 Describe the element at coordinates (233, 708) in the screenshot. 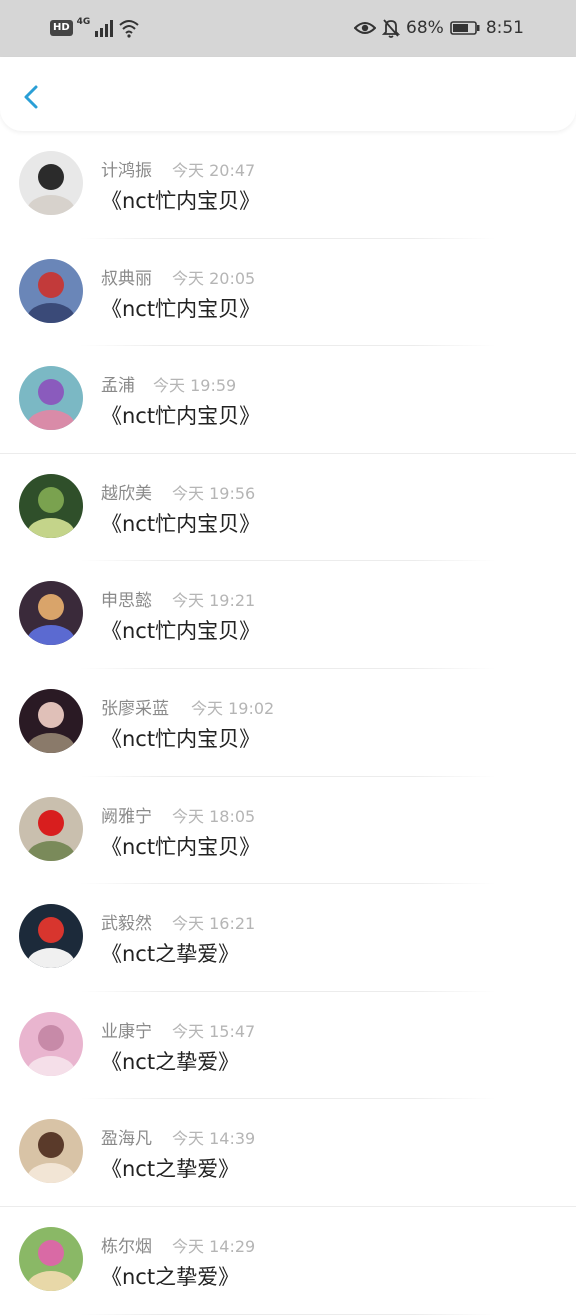

I see `comment-time: 今天 19:02` at that location.